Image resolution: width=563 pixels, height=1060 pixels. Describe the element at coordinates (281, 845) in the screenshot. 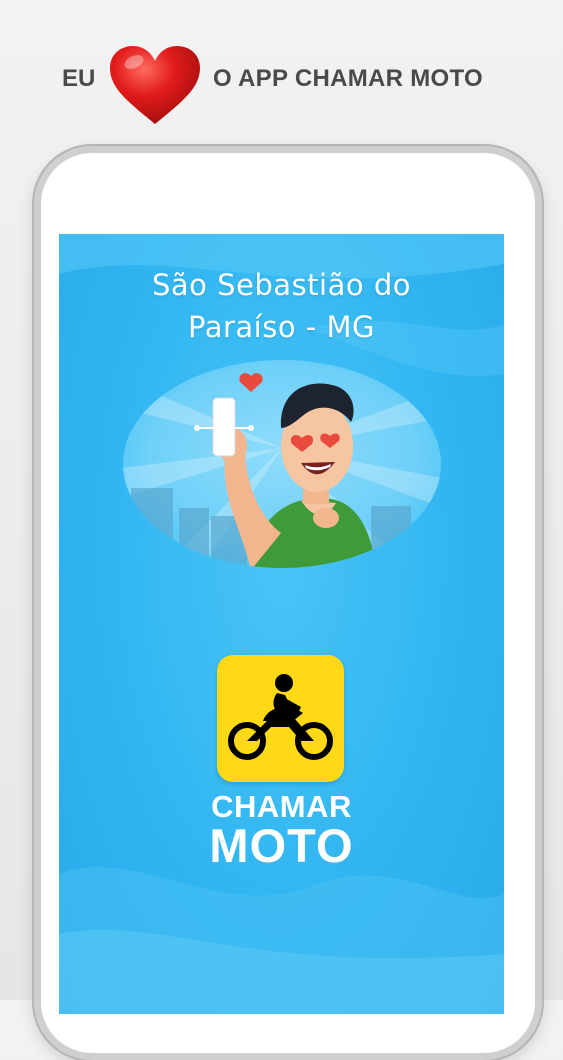

I see `logo-text-moto: MOTO` at that location.